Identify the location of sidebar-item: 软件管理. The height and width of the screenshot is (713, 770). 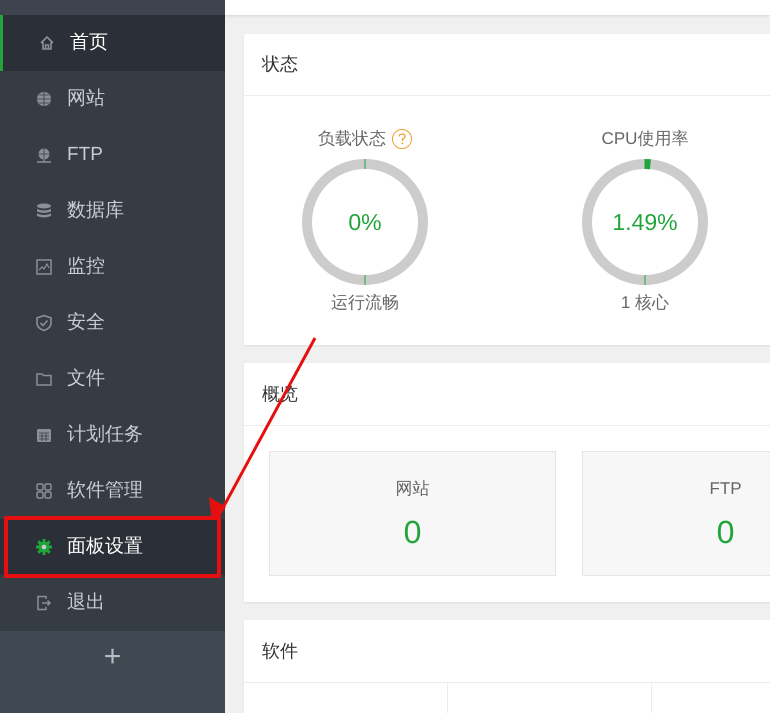
(112, 491).